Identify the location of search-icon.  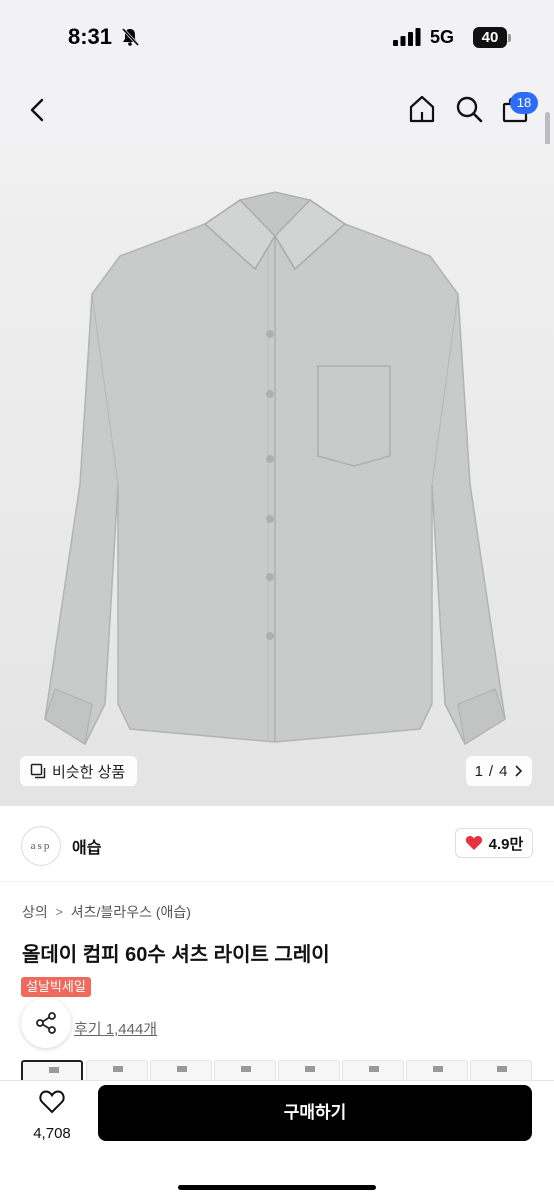
(469, 109).